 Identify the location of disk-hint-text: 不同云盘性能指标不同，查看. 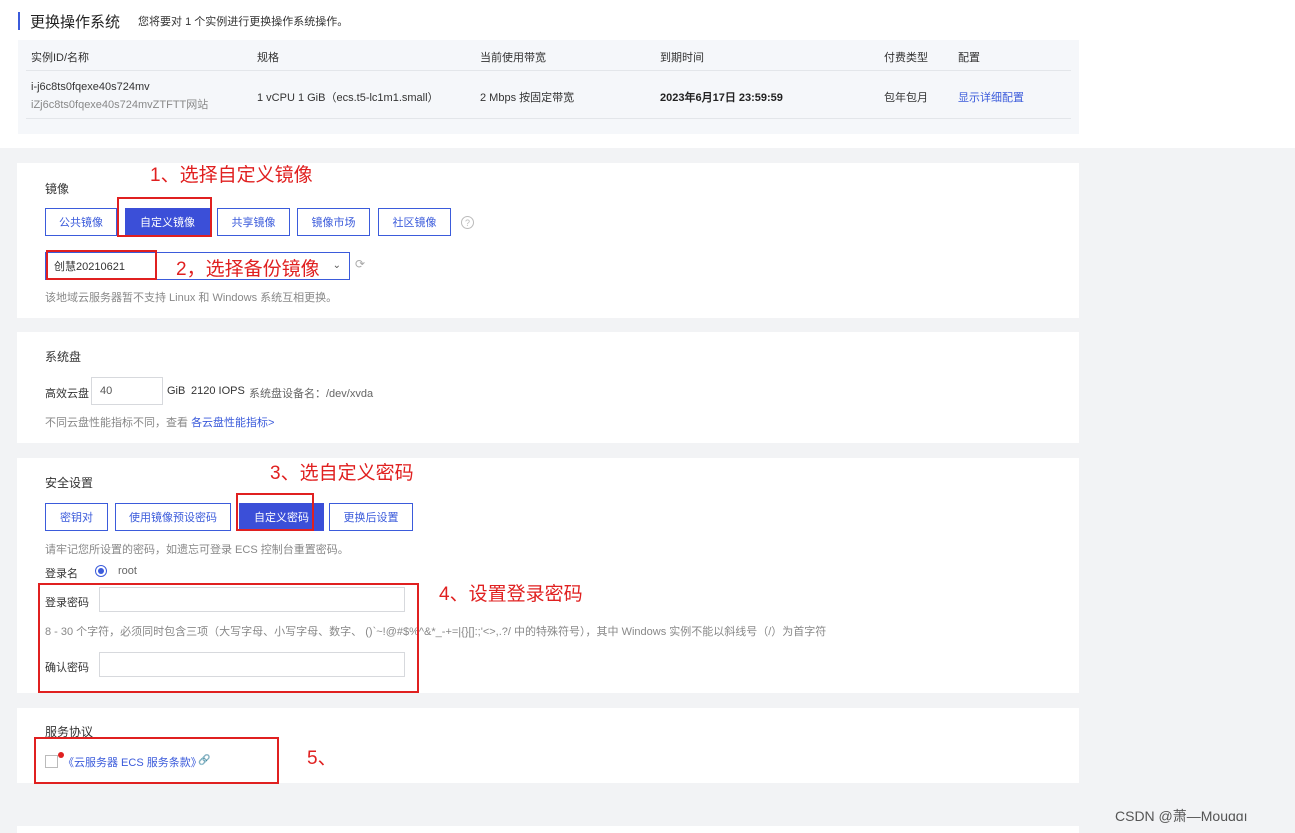
(116, 423).